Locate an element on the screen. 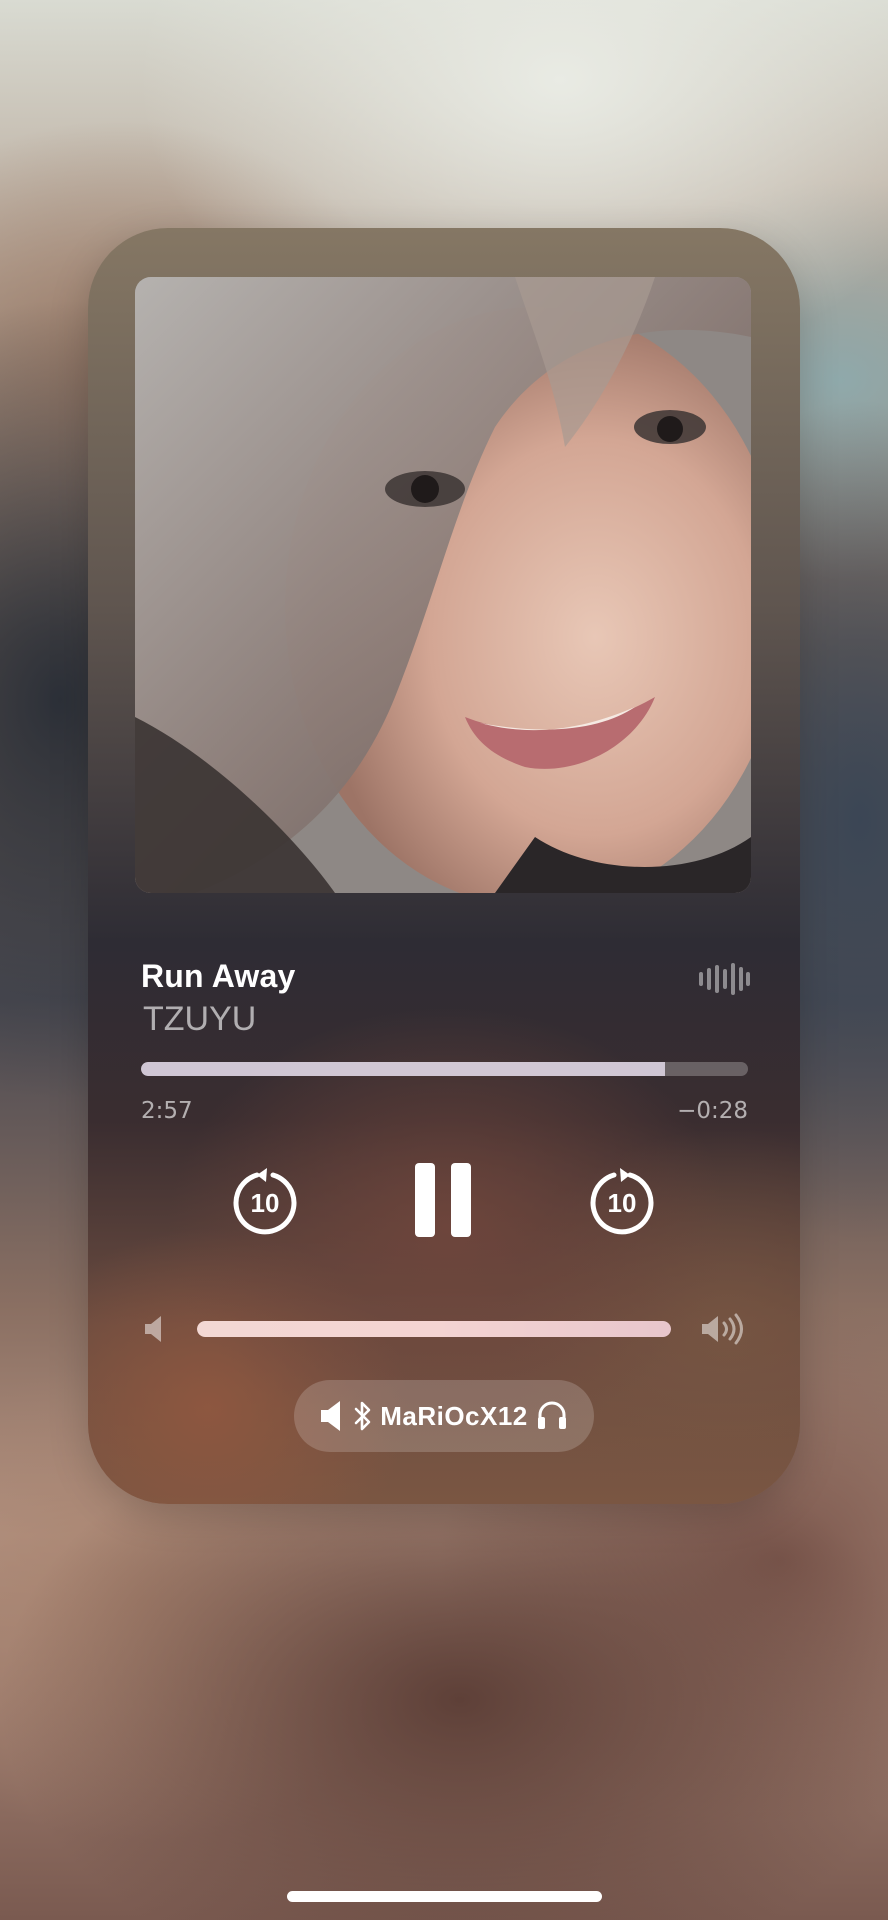  pause-button is located at coordinates (444, 1200).